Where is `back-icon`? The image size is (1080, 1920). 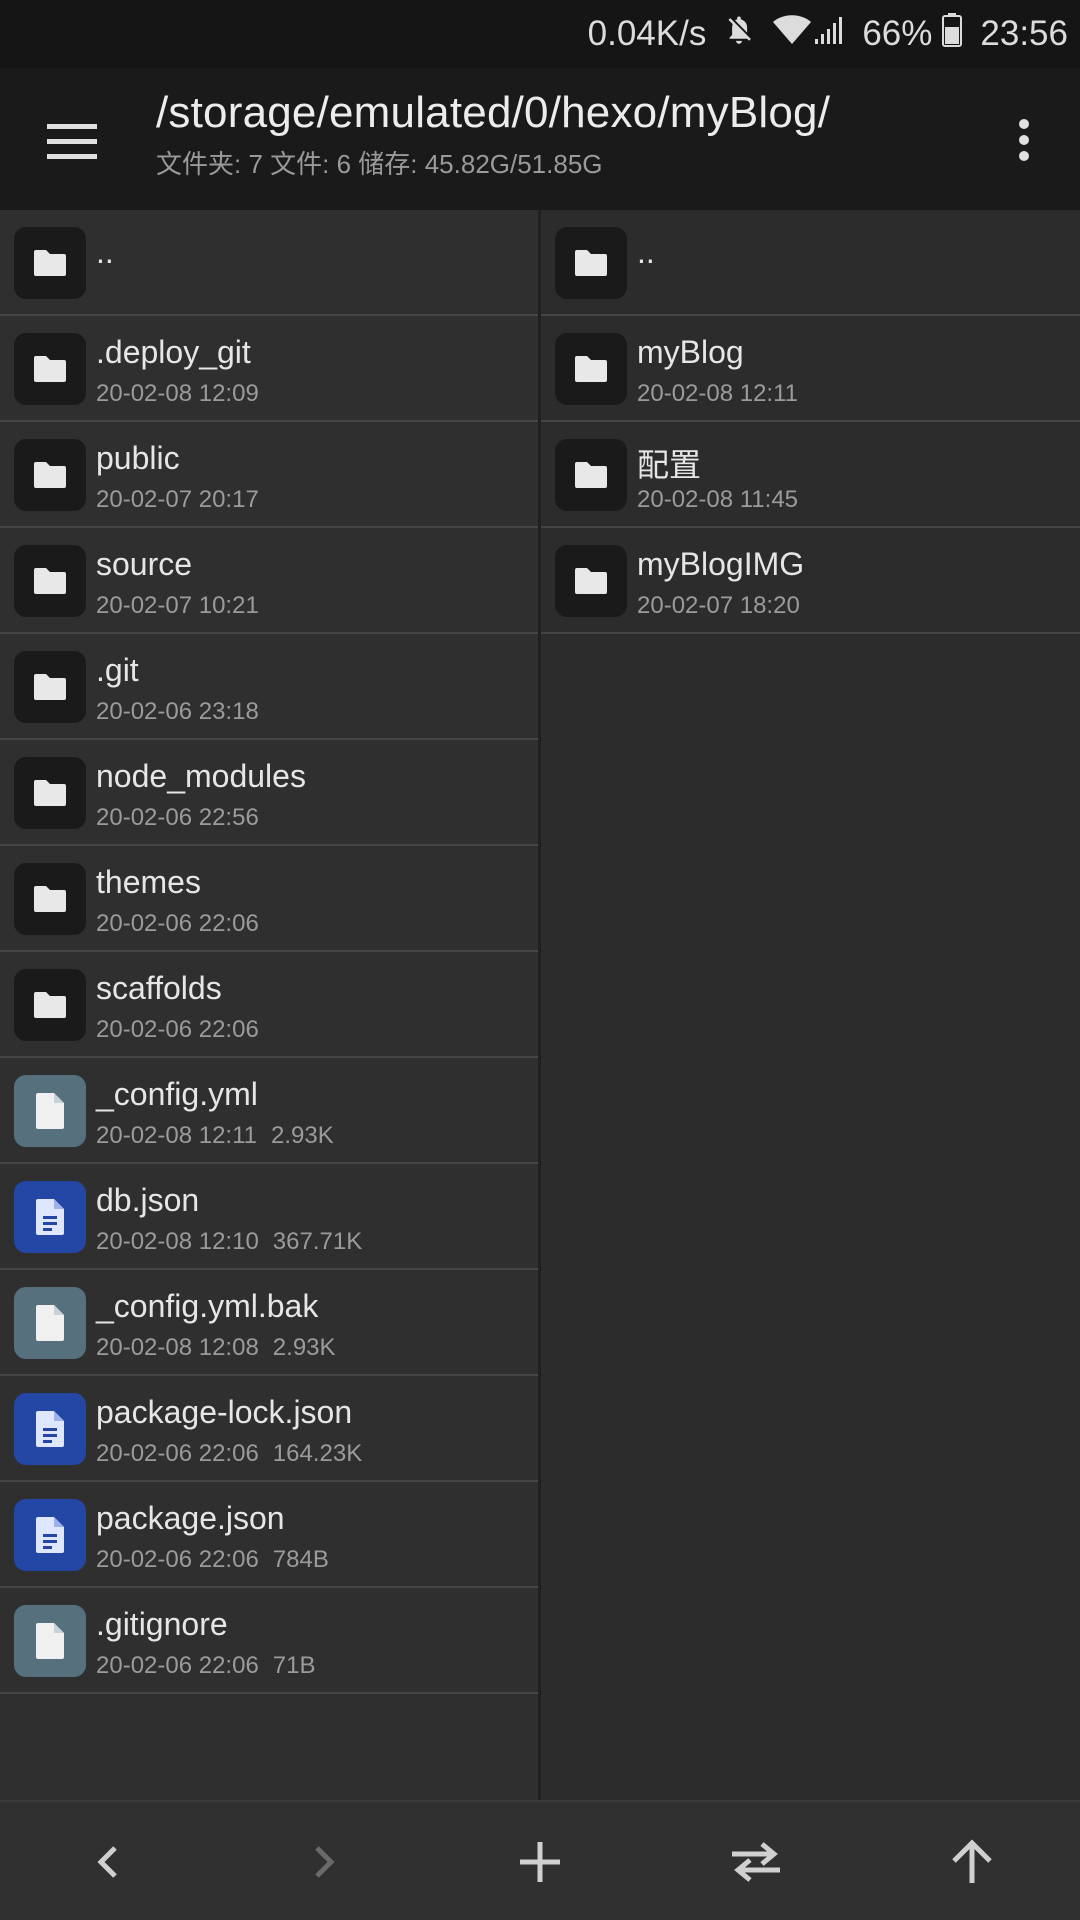 back-icon is located at coordinates (107, 1862).